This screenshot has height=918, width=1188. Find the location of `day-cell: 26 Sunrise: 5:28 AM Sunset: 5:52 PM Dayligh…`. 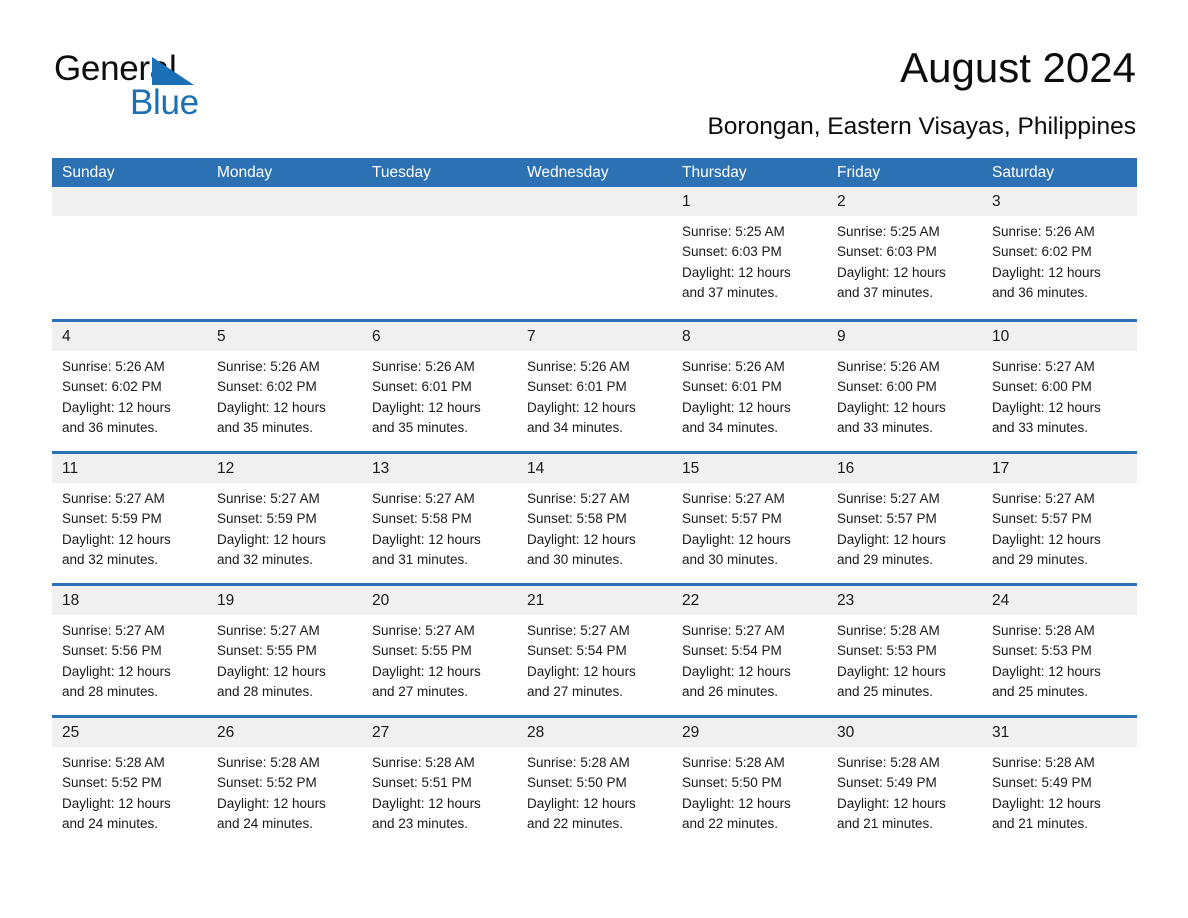

day-cell: 26 Sunrise: 5:28 AM Sunset: 5:52 PM Dayligh… is located at coordinates (284, 782).